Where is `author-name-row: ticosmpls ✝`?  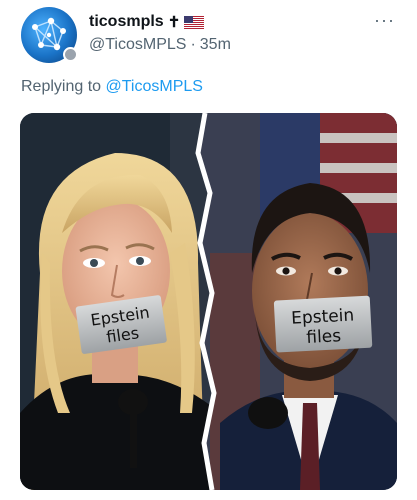 author-name-row: ticosmpls ✝ is located at coordinates (147, 22).